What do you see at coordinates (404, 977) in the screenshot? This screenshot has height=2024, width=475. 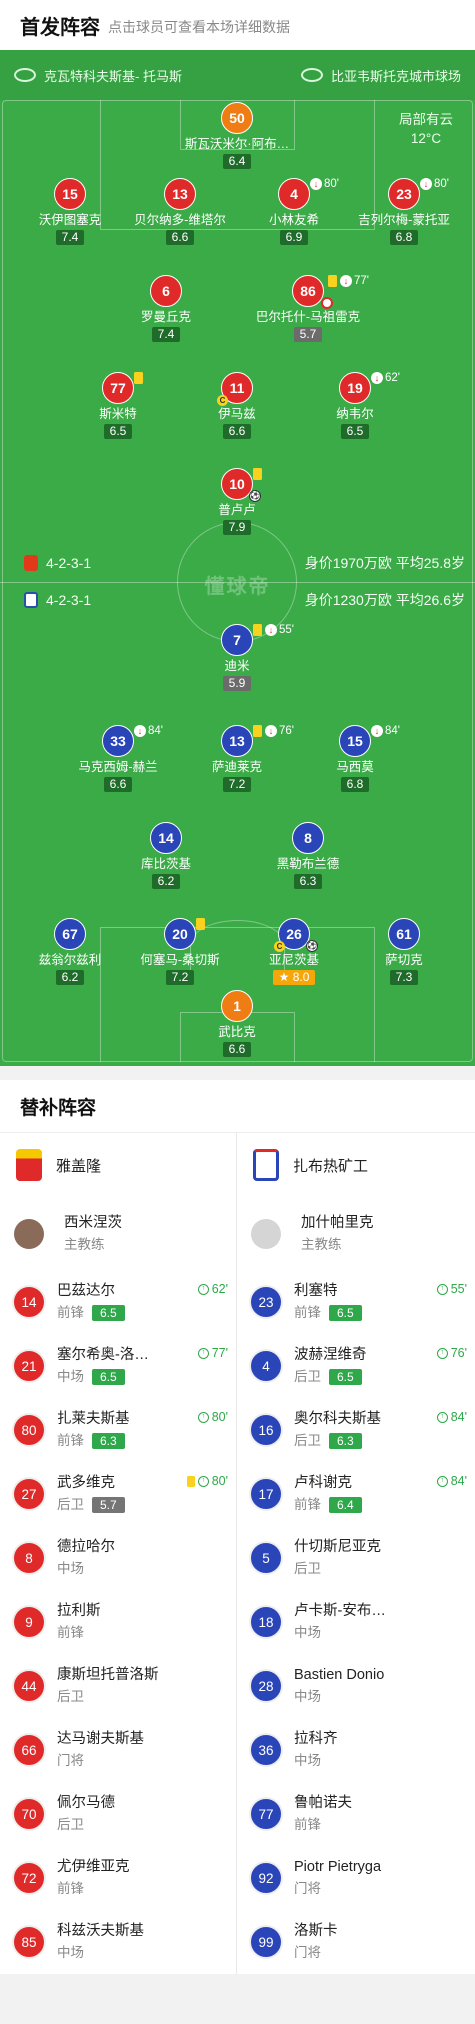 I see `player-rating: 7.3` at bounding box center [404, 977].